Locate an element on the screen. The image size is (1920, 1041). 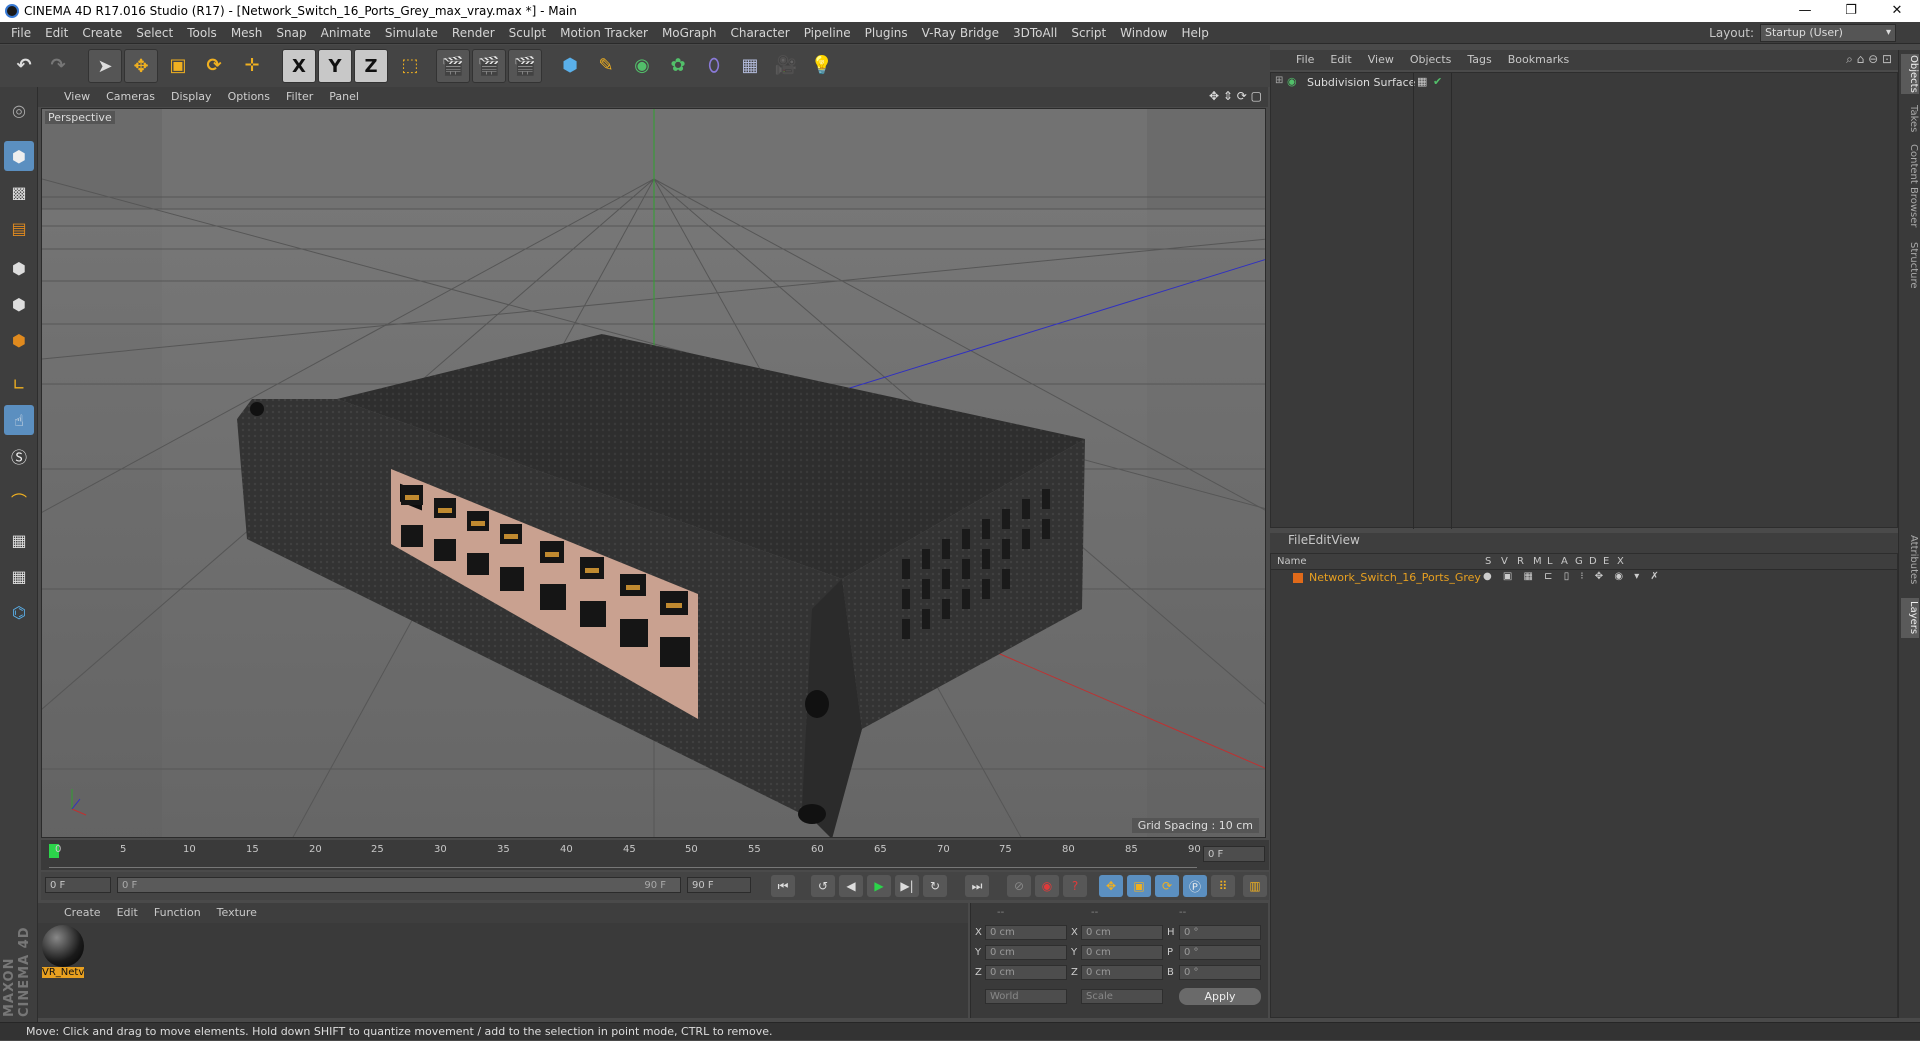
coordinate-system-icon: ⬚ is located at coordinates (410, 65).